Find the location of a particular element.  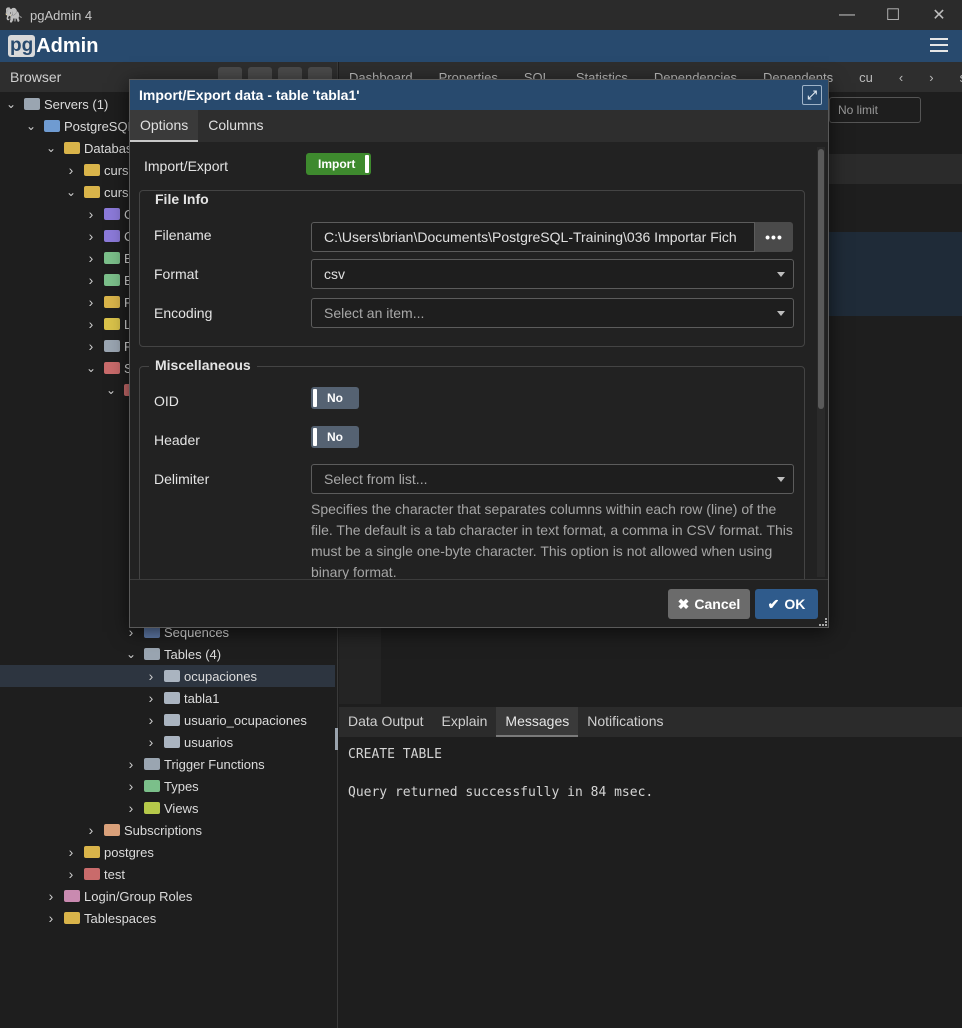

tab-explain: Explain is located at coordinates (465, 722).